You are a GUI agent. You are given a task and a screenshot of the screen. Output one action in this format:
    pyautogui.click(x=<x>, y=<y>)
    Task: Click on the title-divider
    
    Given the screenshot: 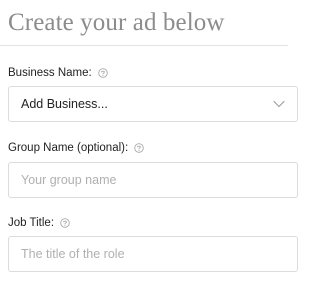 What is the action you would take?
    pyautogui.click(x=144, y=45)
    